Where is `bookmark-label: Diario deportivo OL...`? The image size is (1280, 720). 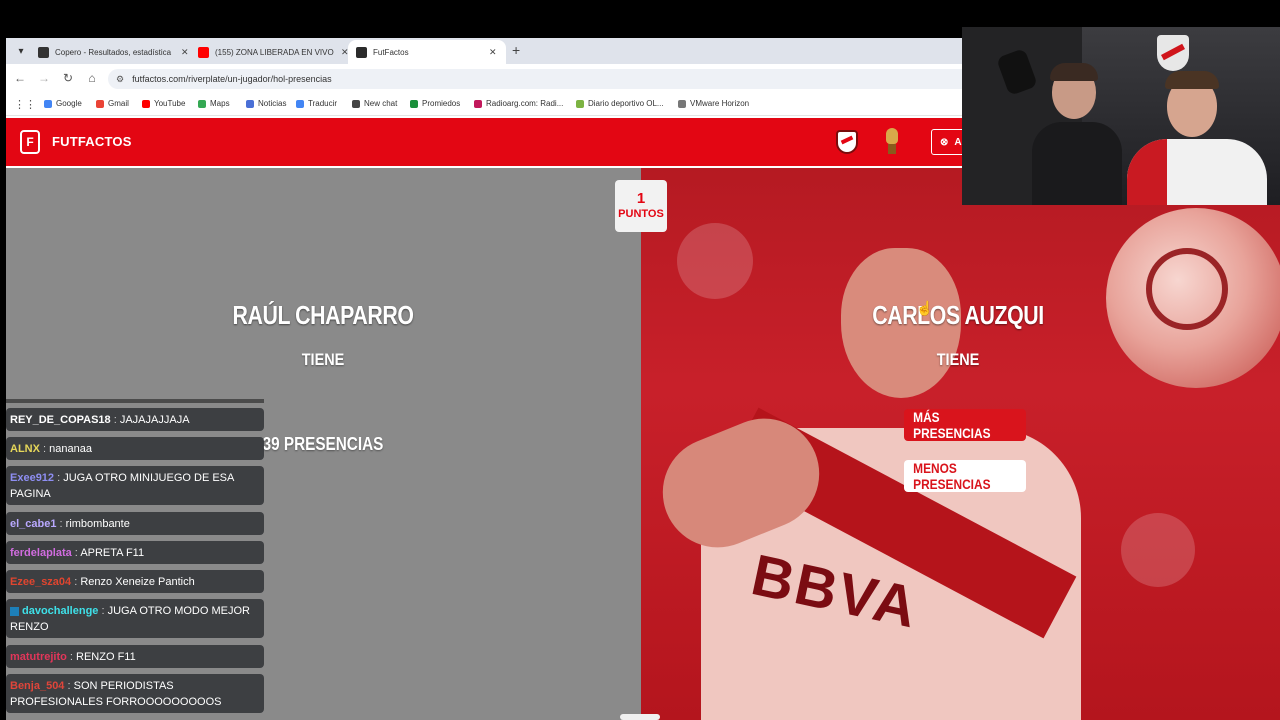
bookmark-label: Diario deportivo OL... is located at coordinates (626, 103).